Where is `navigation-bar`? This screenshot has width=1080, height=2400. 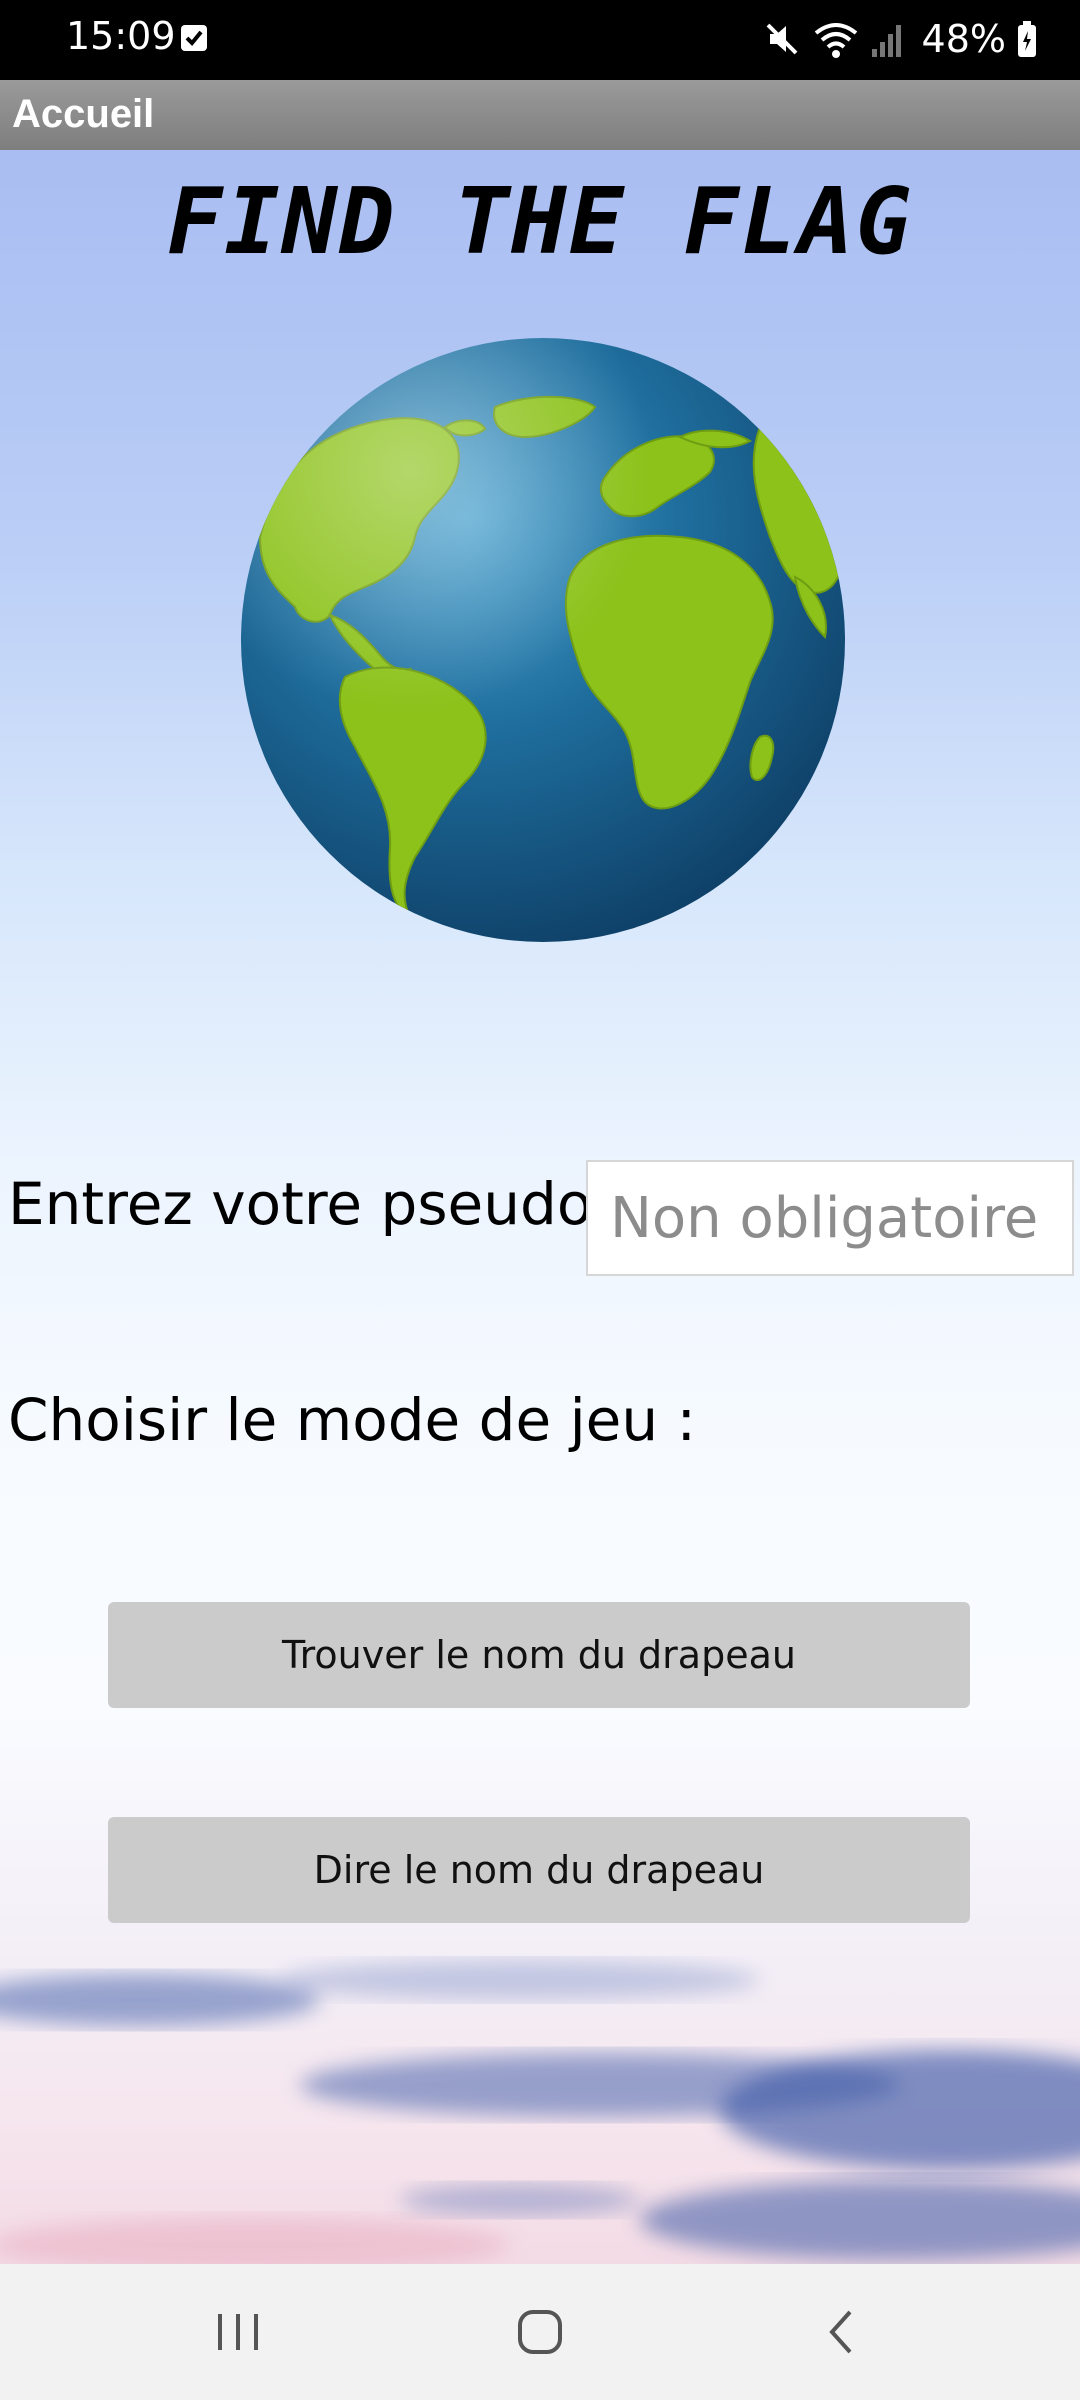 navigation-bar is located at coordinates (540, 2332).